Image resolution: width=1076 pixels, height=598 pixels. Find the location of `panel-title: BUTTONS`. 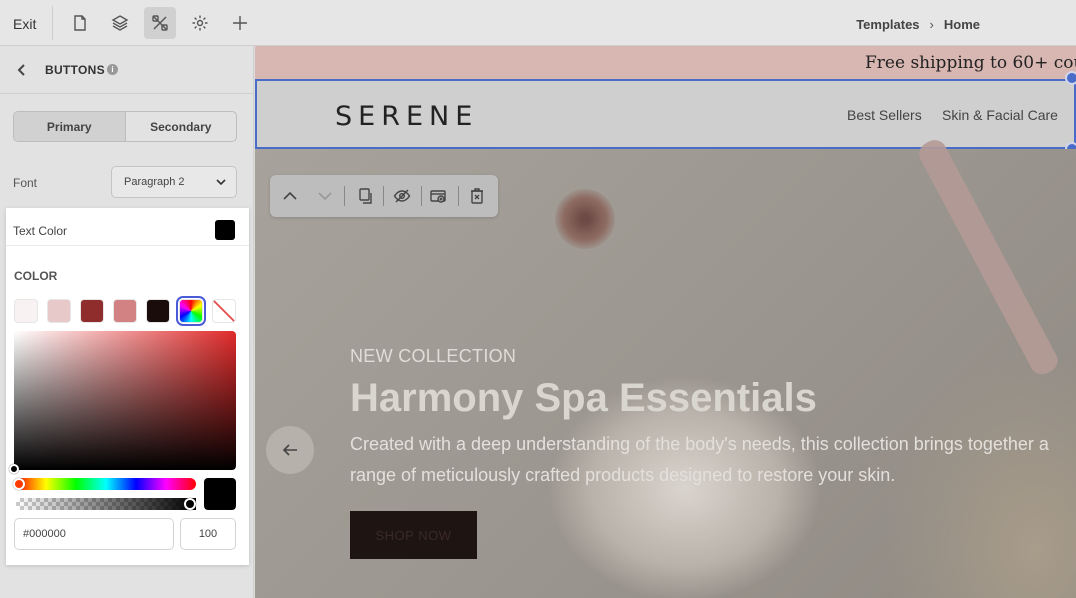

panel-title: BUTTONS is located at coordinates (75, 70).